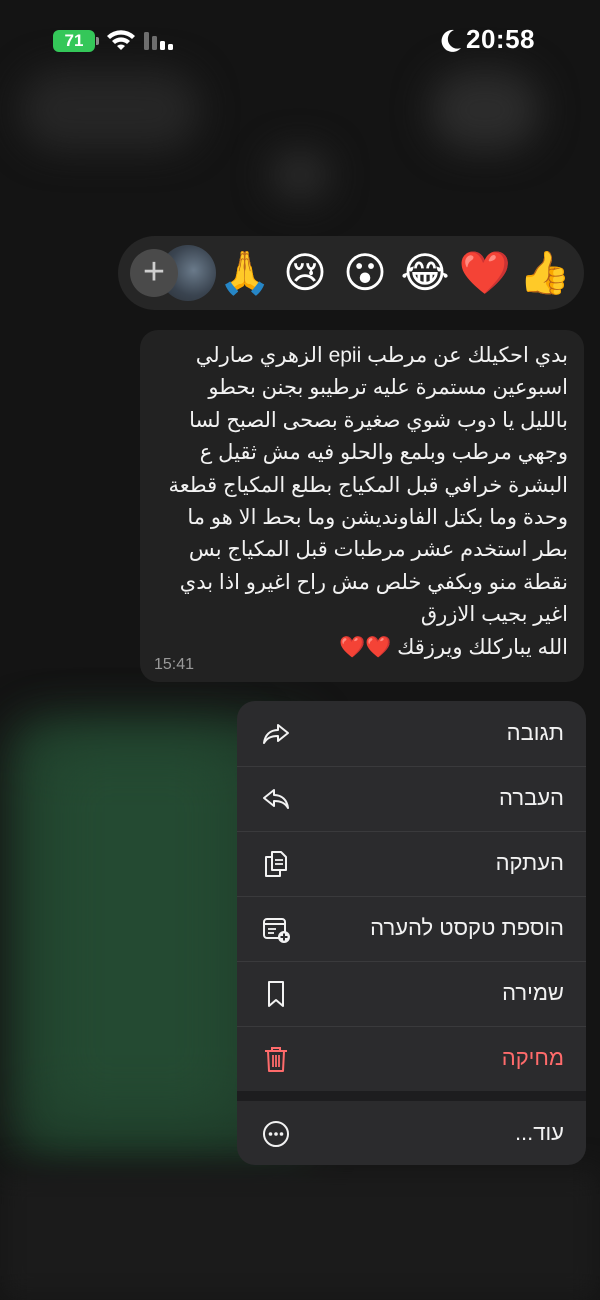  Describe the element at coordinates (276, 734) in the screenshot. I see `reply-arrow-icon` at that location.